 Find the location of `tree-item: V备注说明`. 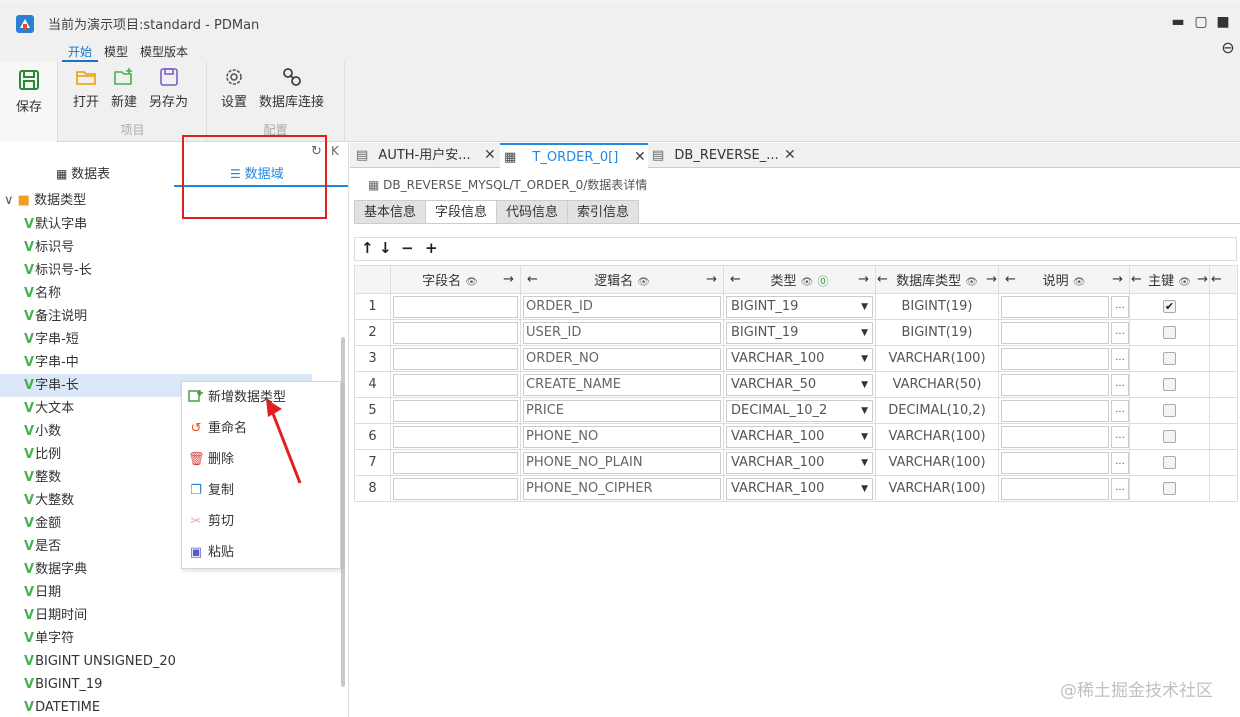

tree-item: V备注说明 is located at coordinates (180, 316).